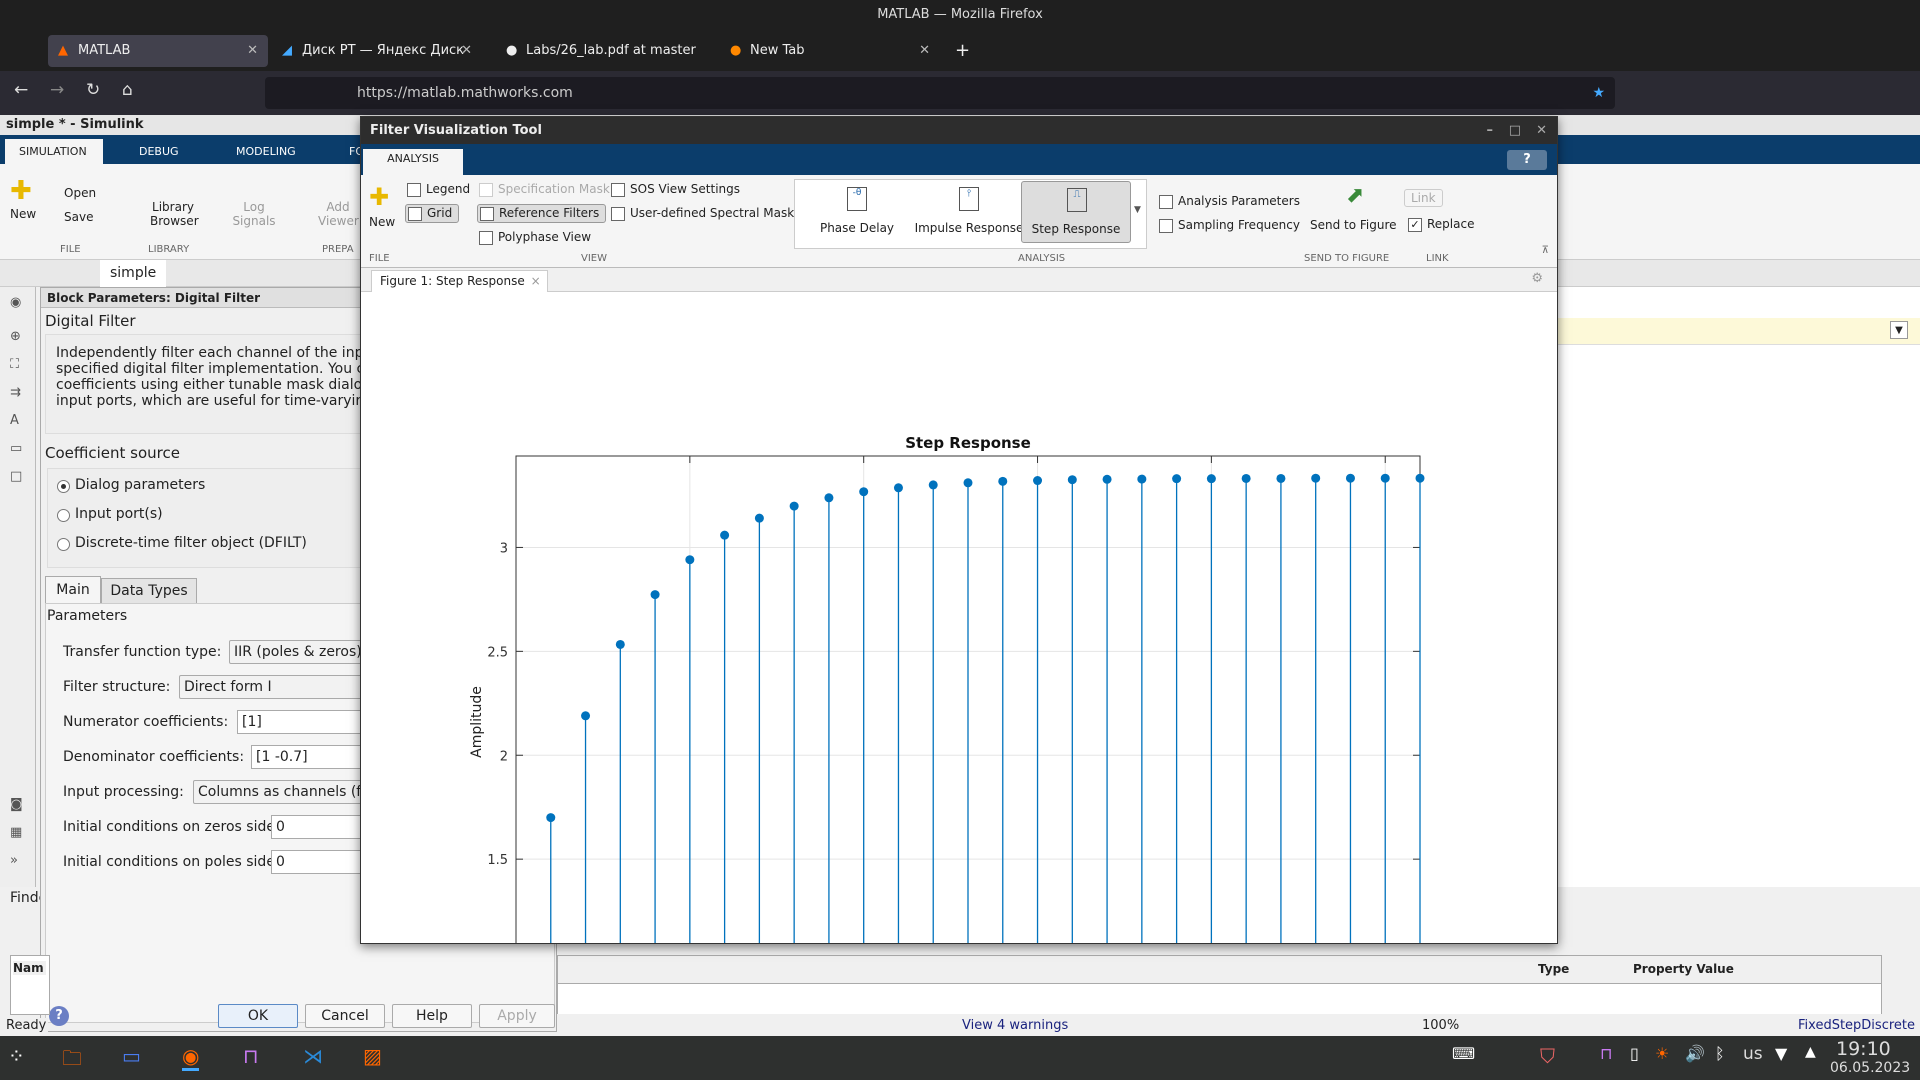 Image resolution: width=1920 pixels, height=1080 pixels. I want to click on file-manager-icon: 🗀, so click(72, 1061).